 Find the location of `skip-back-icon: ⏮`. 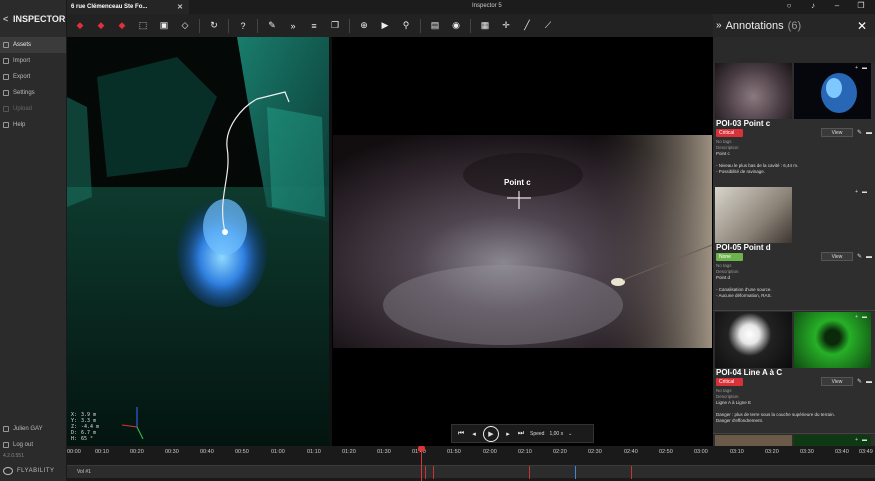

skip-back-icon: ⏮ is located at coordinates (461, 434).